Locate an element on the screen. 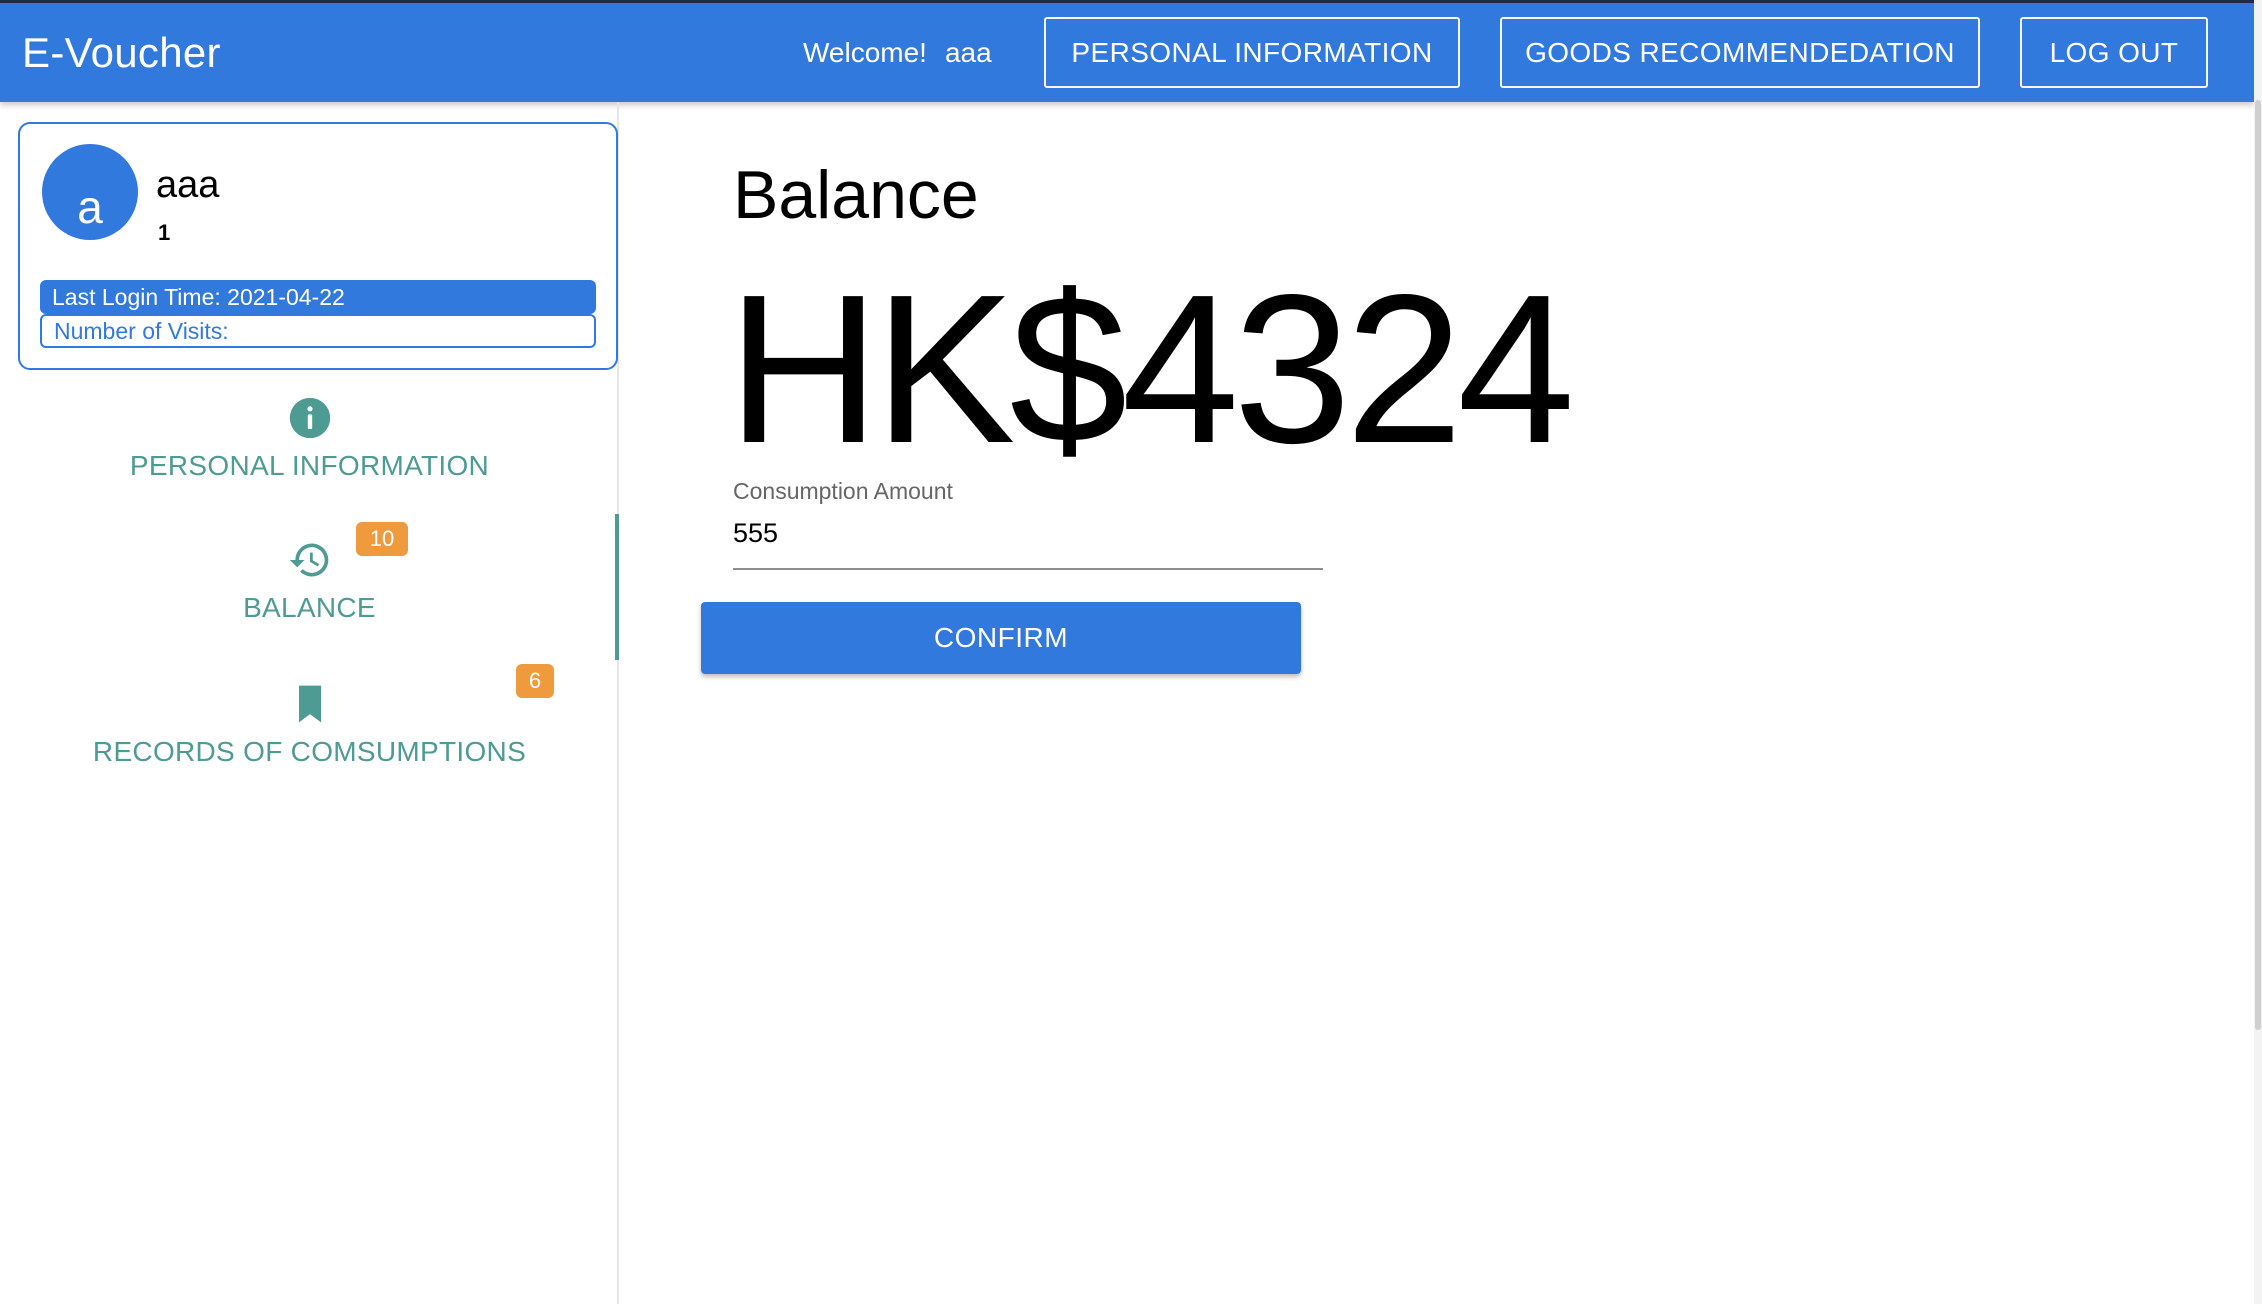 This screenshot has width=2262, height=1304. sidebar-item-label: RECORDS OF COMSUMPTIONS is located at coordinates (309, 751).